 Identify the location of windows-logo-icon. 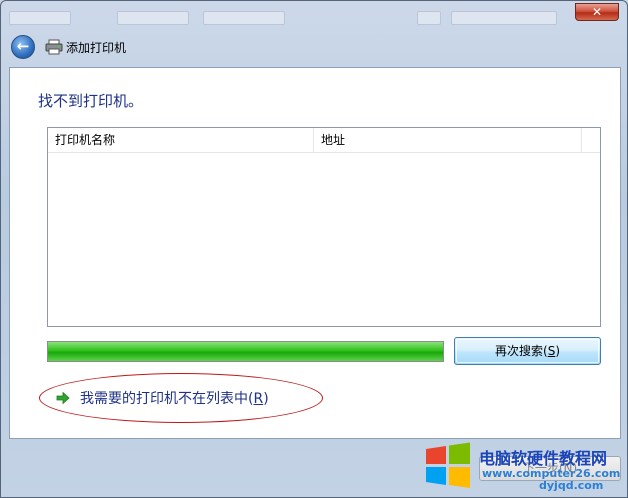
(448, 465).